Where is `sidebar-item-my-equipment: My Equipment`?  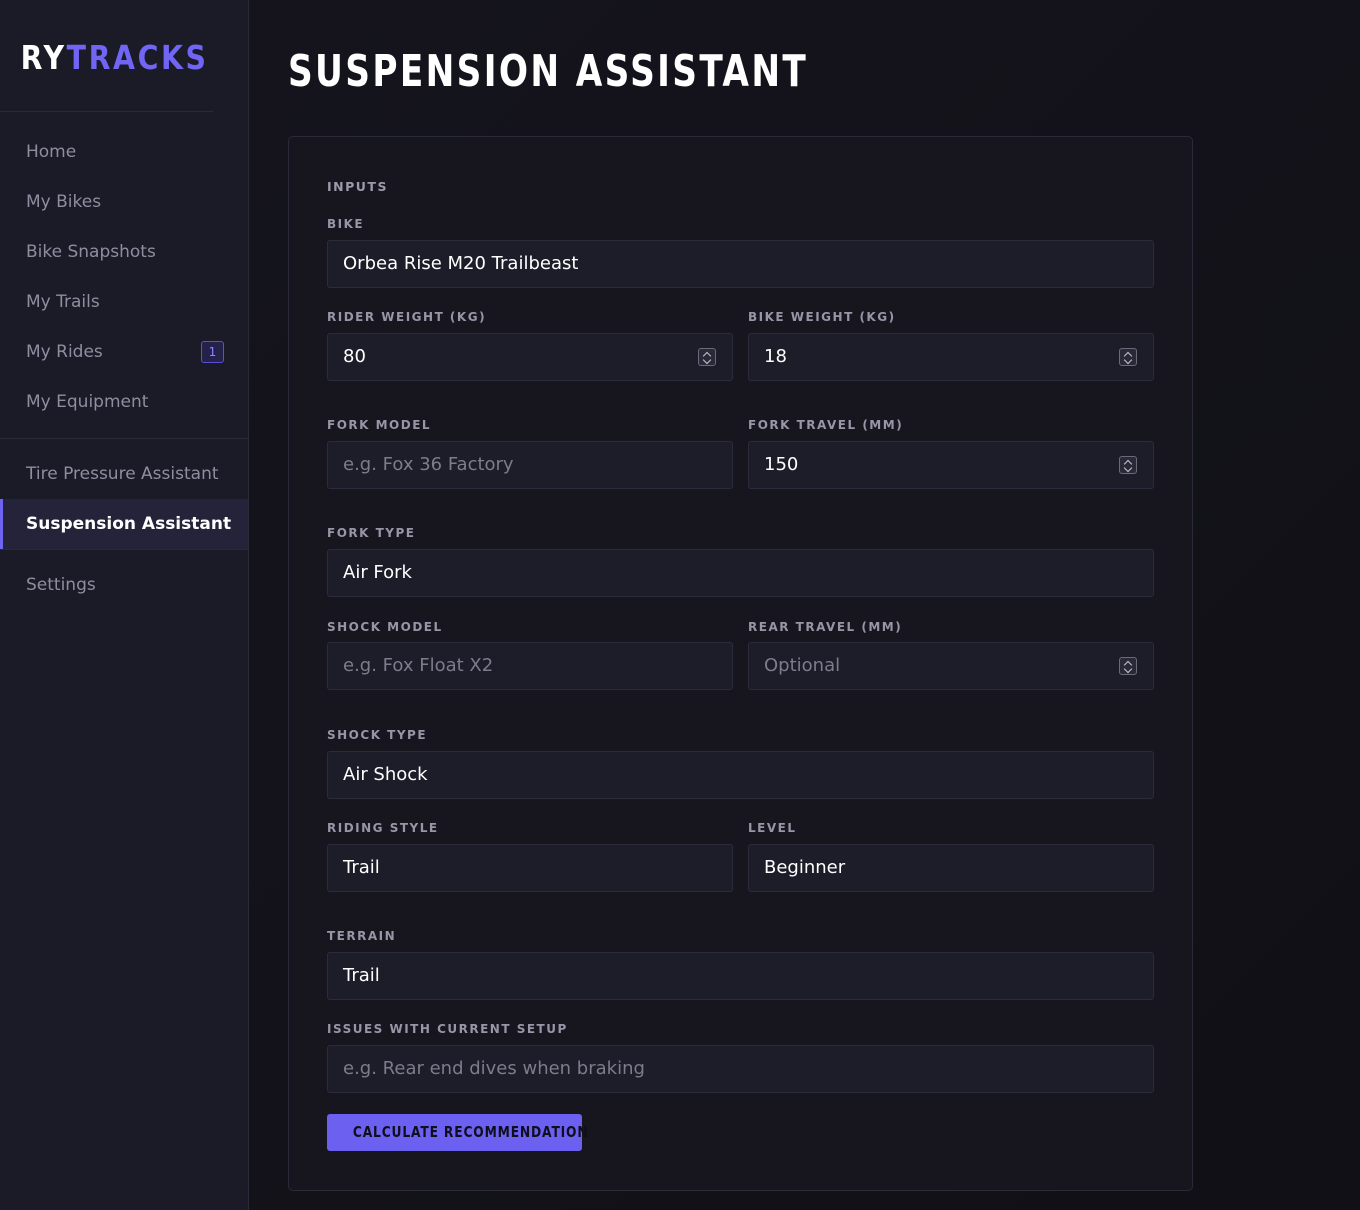 sidebar-item-my-equipment: My Equipment is located at coordinates (124, 402).